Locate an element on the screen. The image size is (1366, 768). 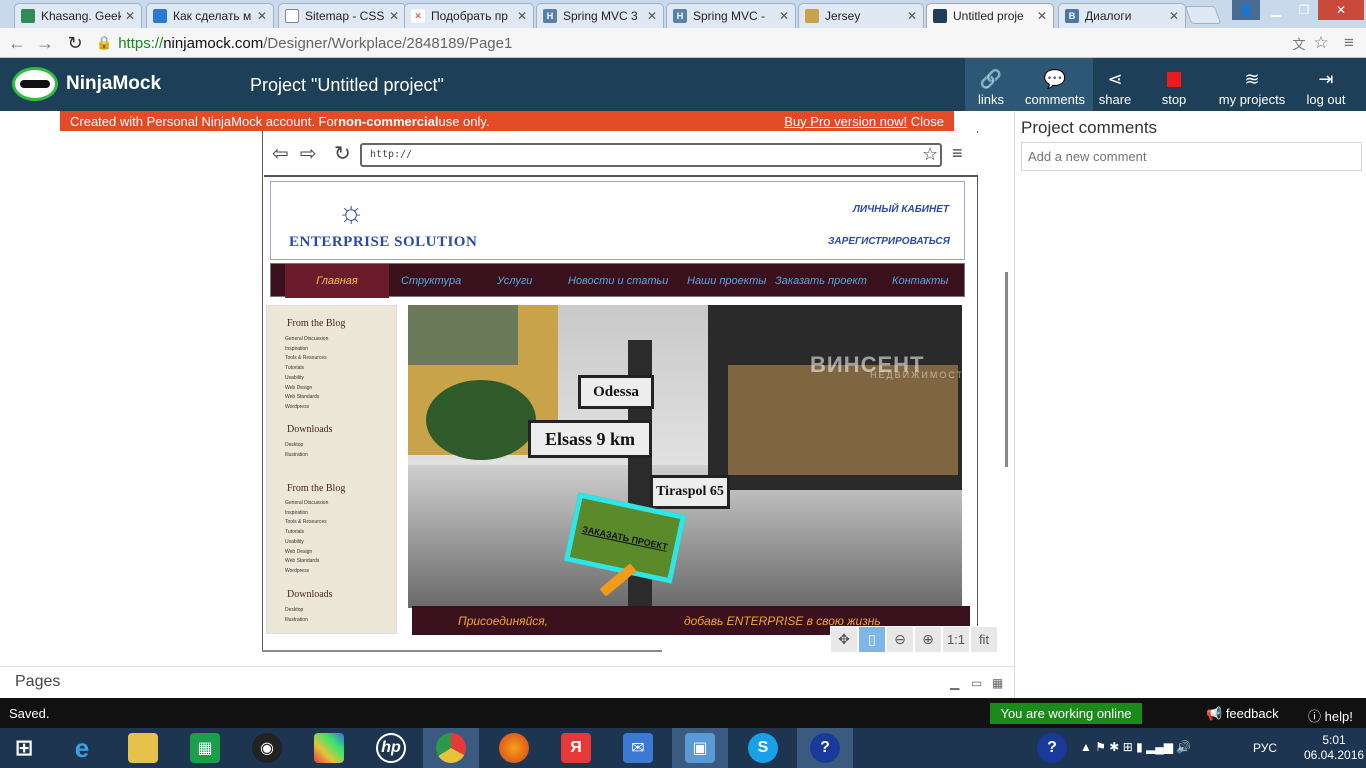
pages-label: Pages is located at coordinates (37, 682).